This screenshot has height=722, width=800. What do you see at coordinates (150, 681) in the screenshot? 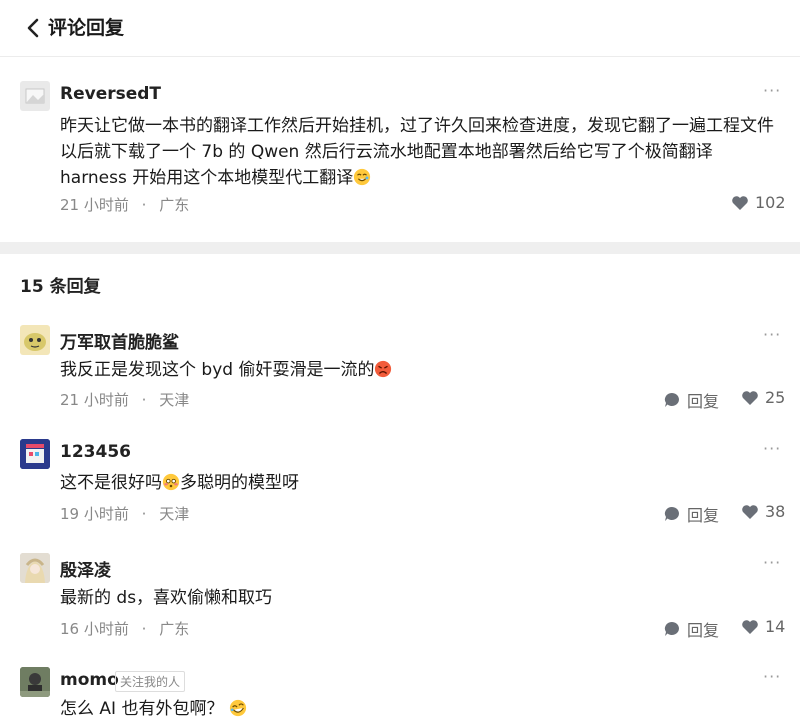
I see `follow-badge: 关注我的人` at bounding box center [150, 681].